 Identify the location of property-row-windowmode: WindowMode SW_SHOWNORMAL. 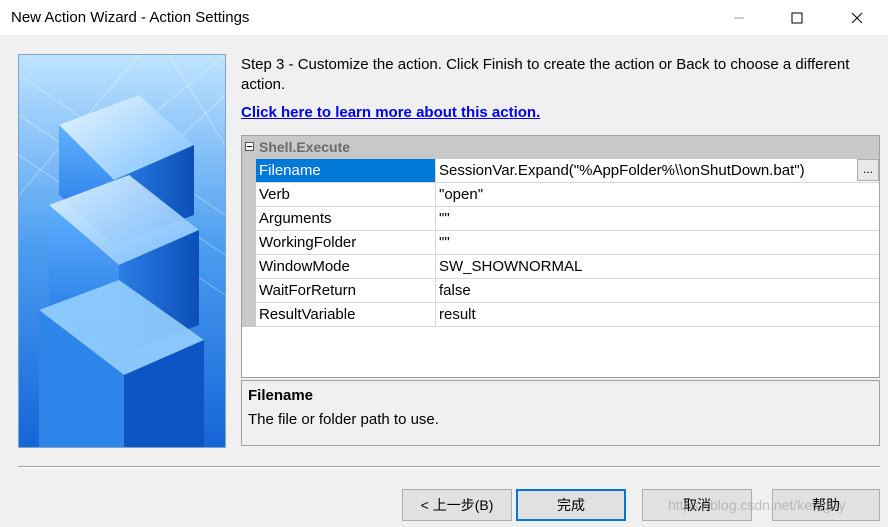
(567, 267).